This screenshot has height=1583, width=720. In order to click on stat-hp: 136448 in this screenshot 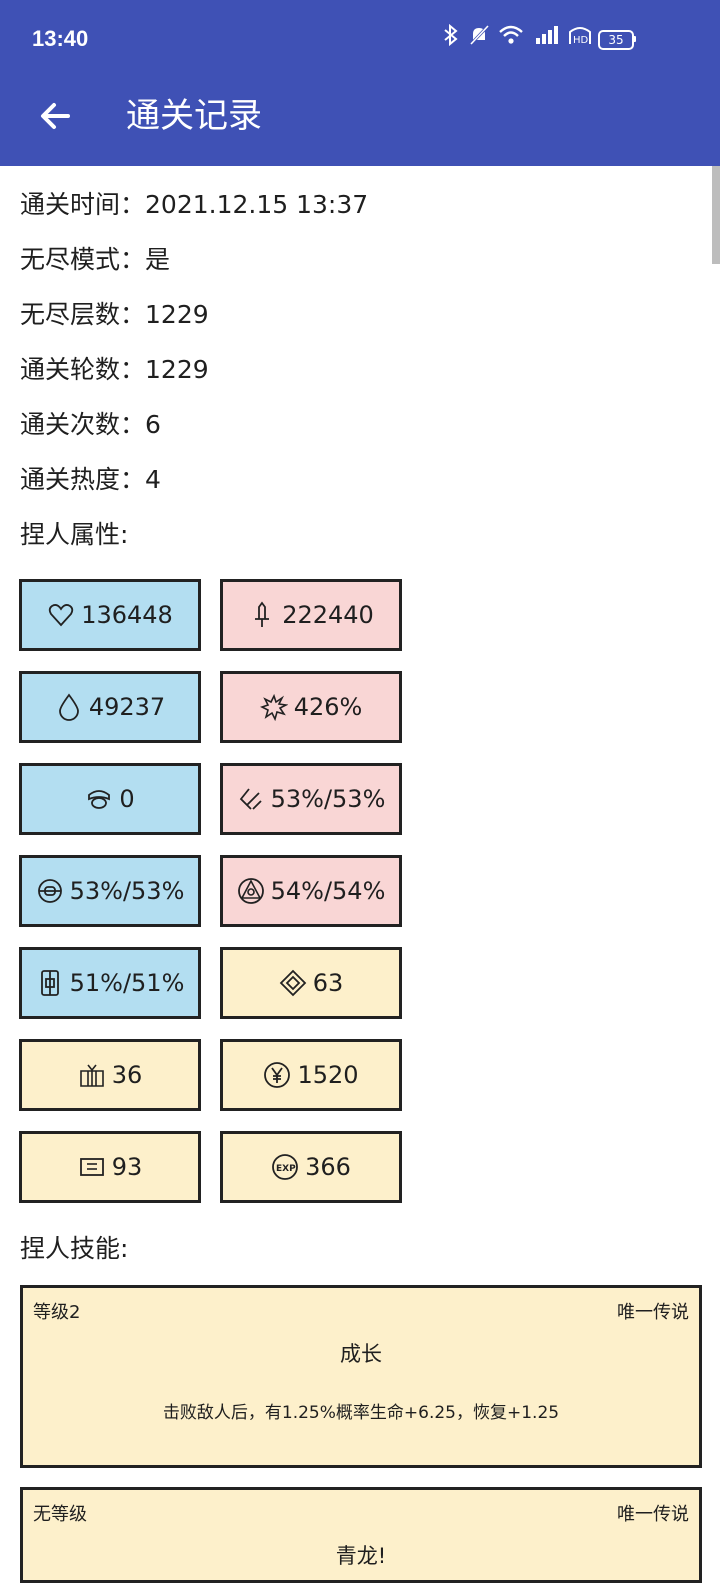, I will do `click(110, 615)`.